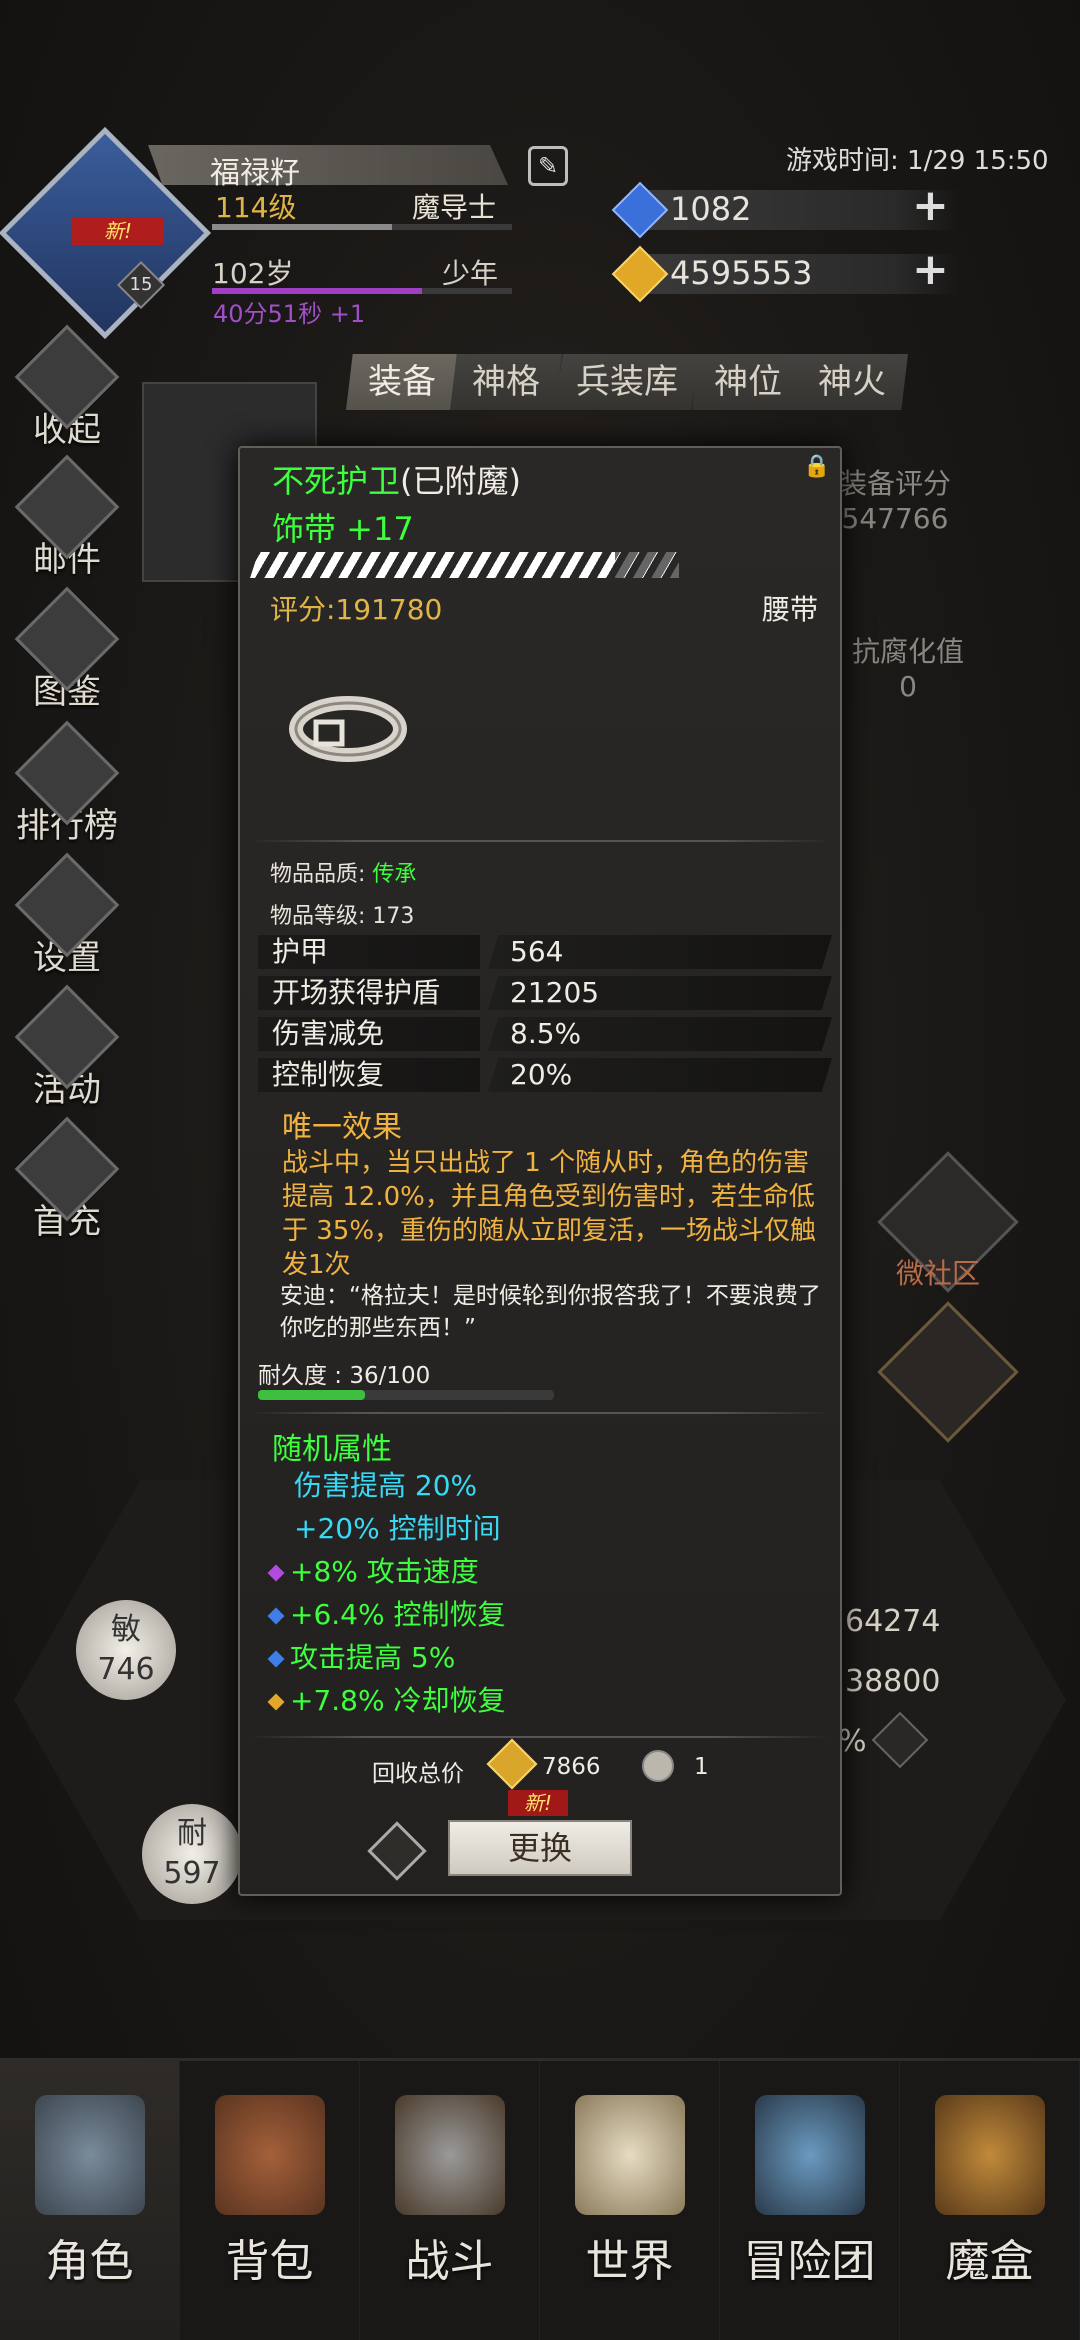 The width and height of the screenshot is (1080, 2340). I want to click on endurance-badge: 耐 597, so click(192, 1854).